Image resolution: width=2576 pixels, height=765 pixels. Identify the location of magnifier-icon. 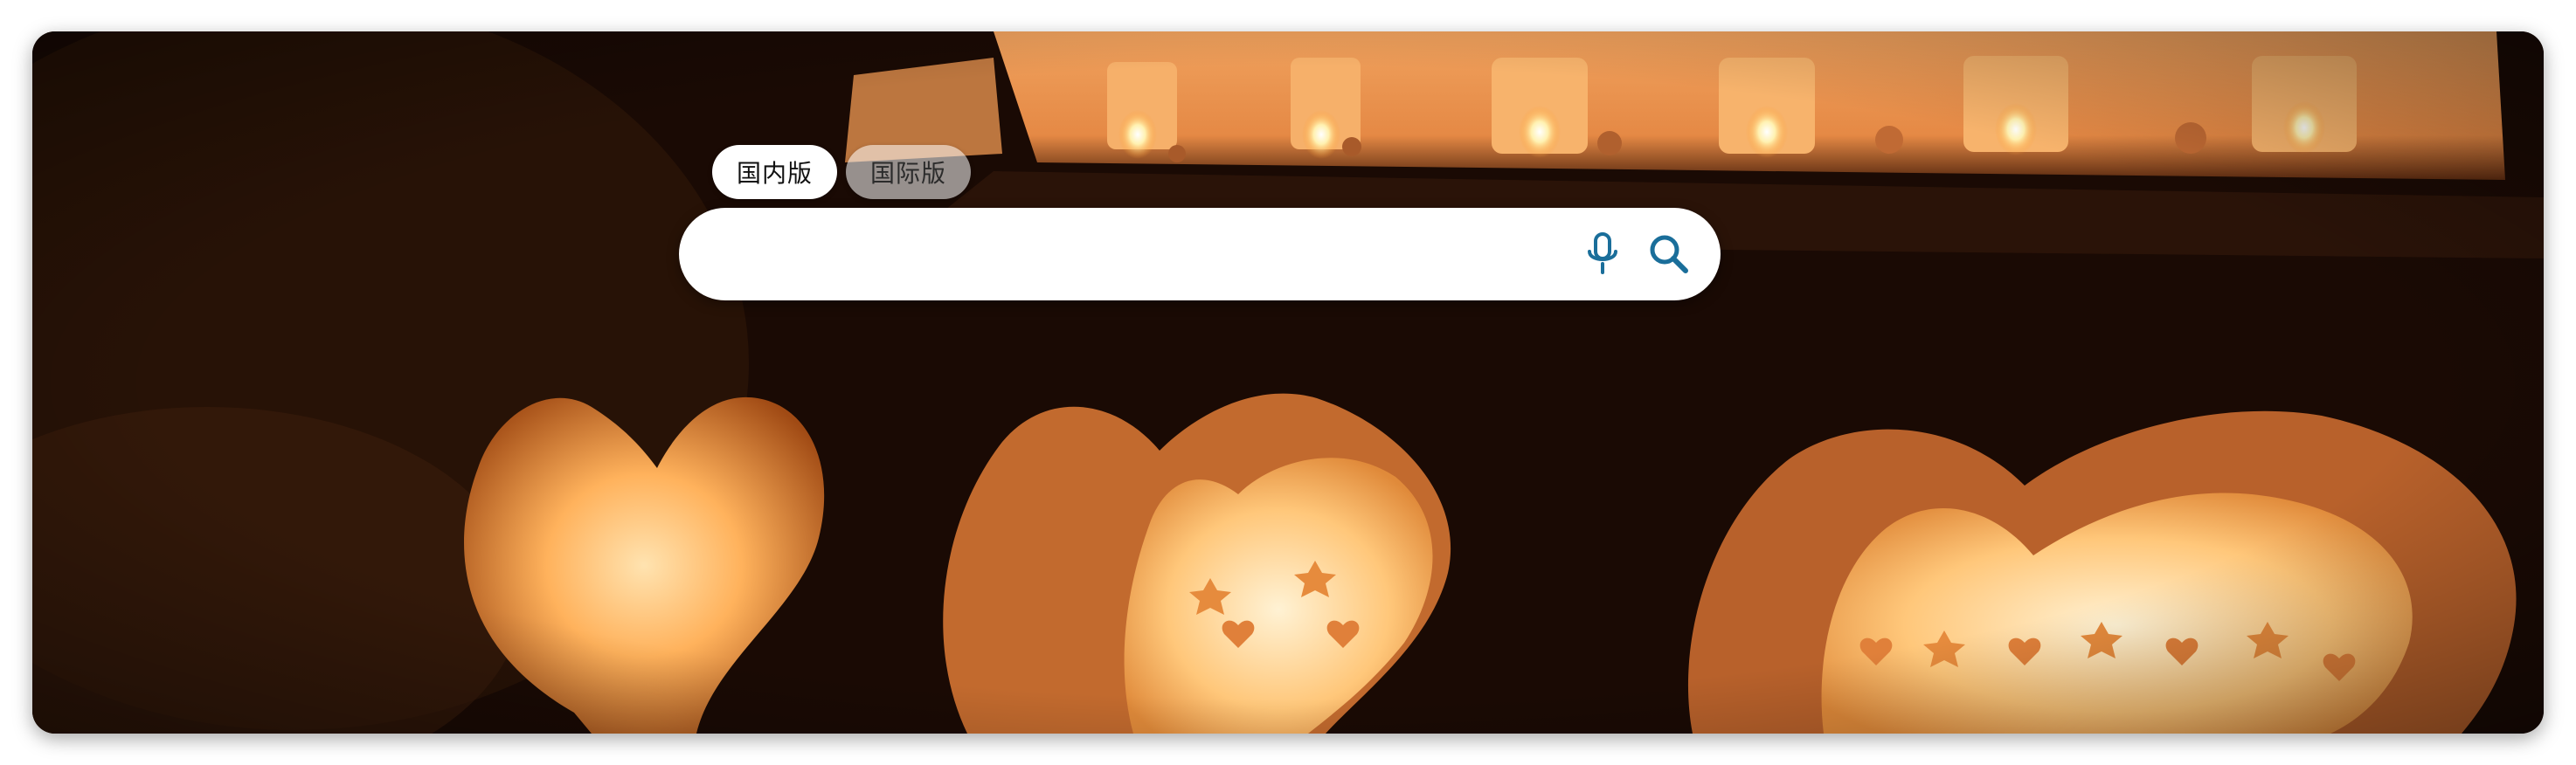
(1669, 254).